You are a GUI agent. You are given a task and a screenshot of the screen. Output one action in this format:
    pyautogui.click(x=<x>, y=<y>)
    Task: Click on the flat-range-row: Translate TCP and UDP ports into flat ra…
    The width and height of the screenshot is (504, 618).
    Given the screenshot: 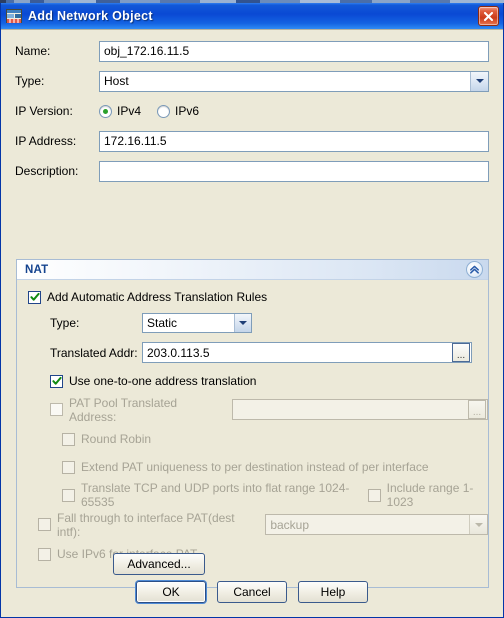 What is the action you would take?
    pyautogui.click(x=252, y=495)
    